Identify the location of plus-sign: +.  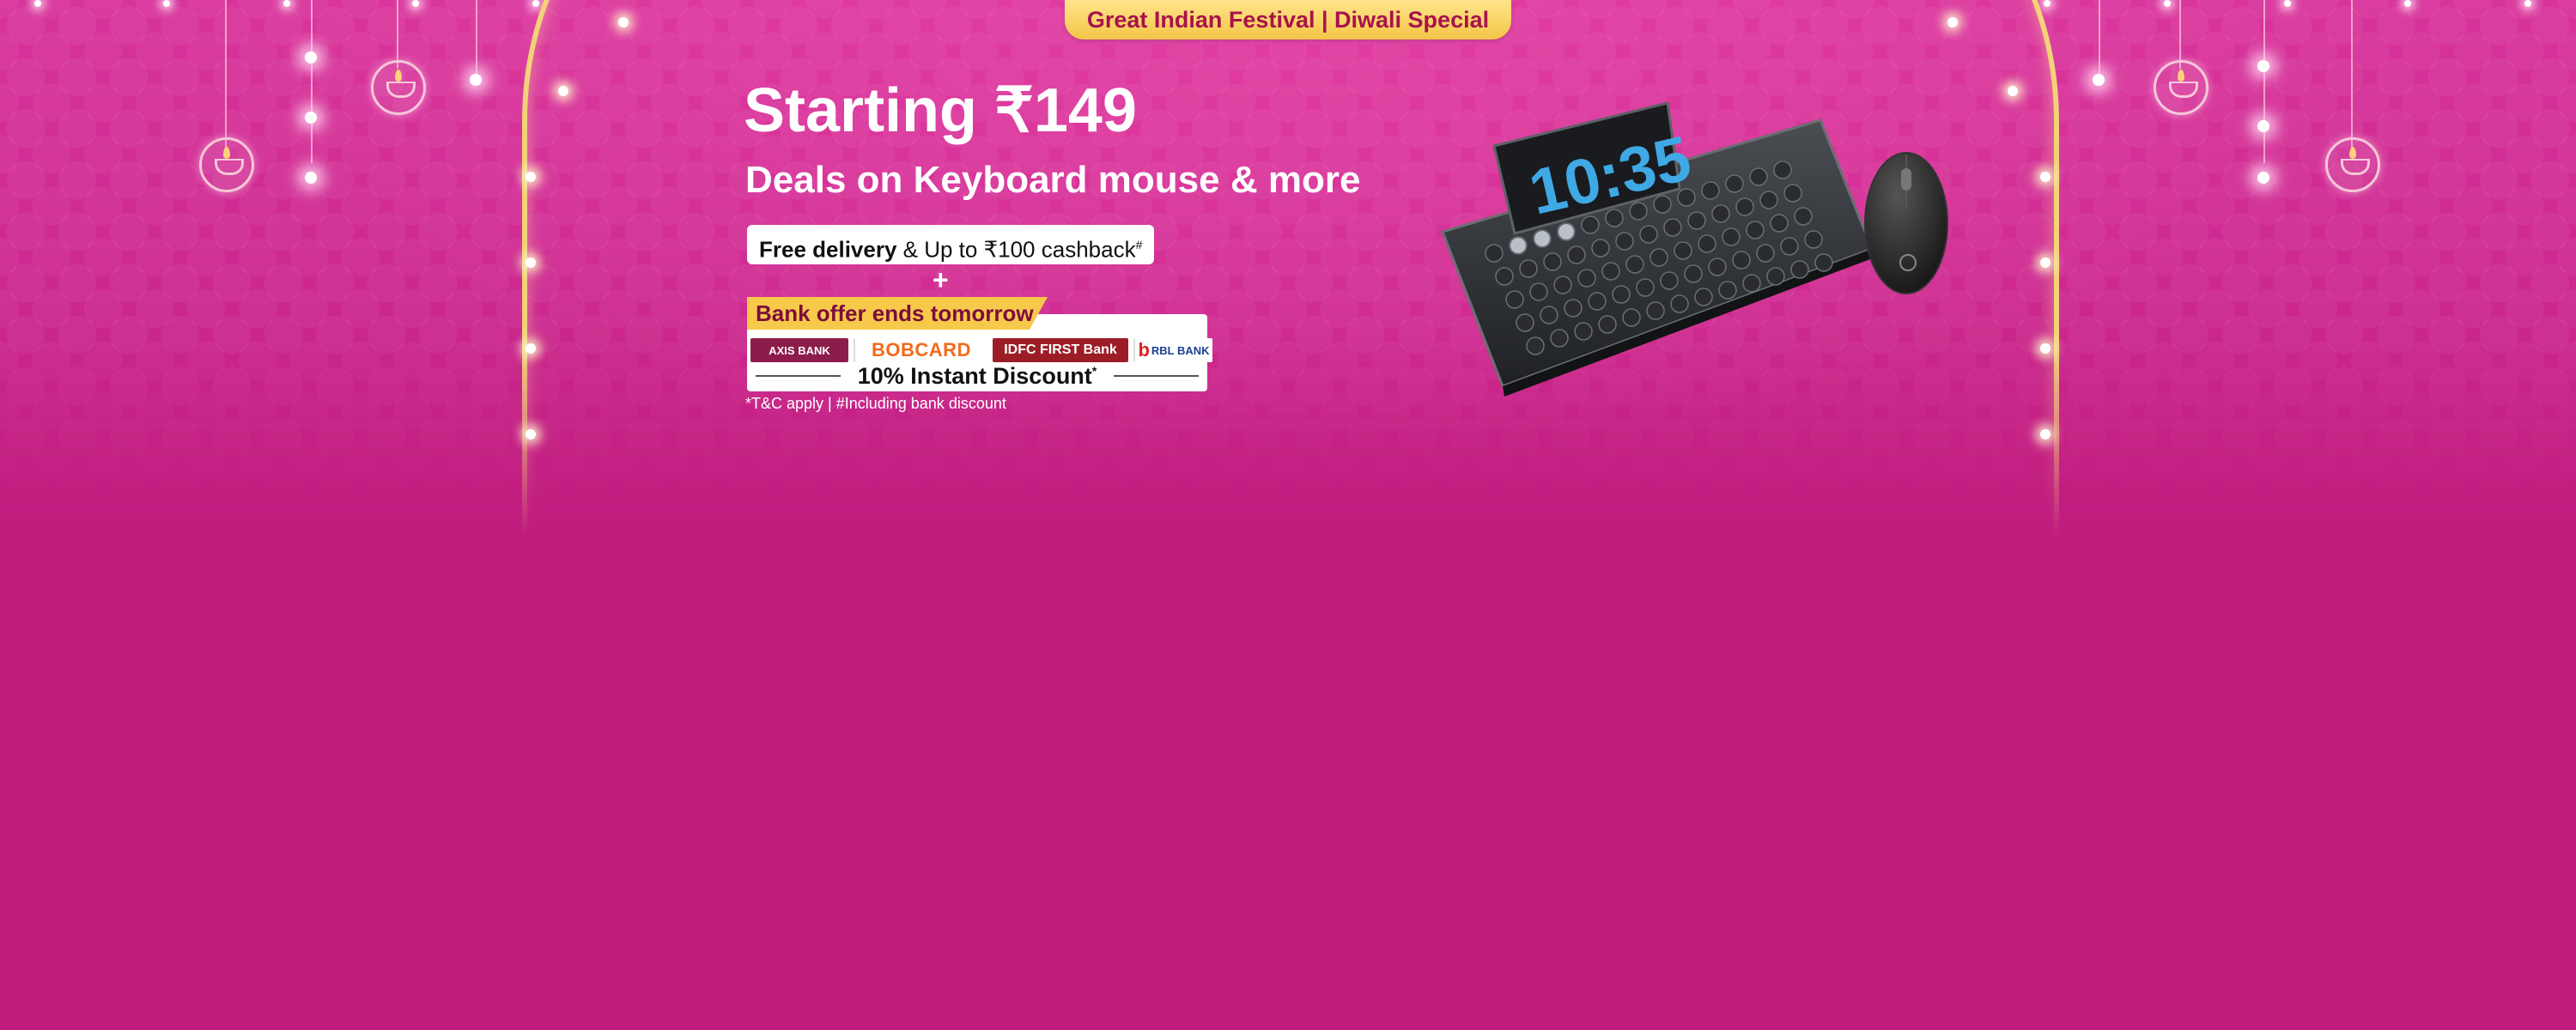
(941, 279).